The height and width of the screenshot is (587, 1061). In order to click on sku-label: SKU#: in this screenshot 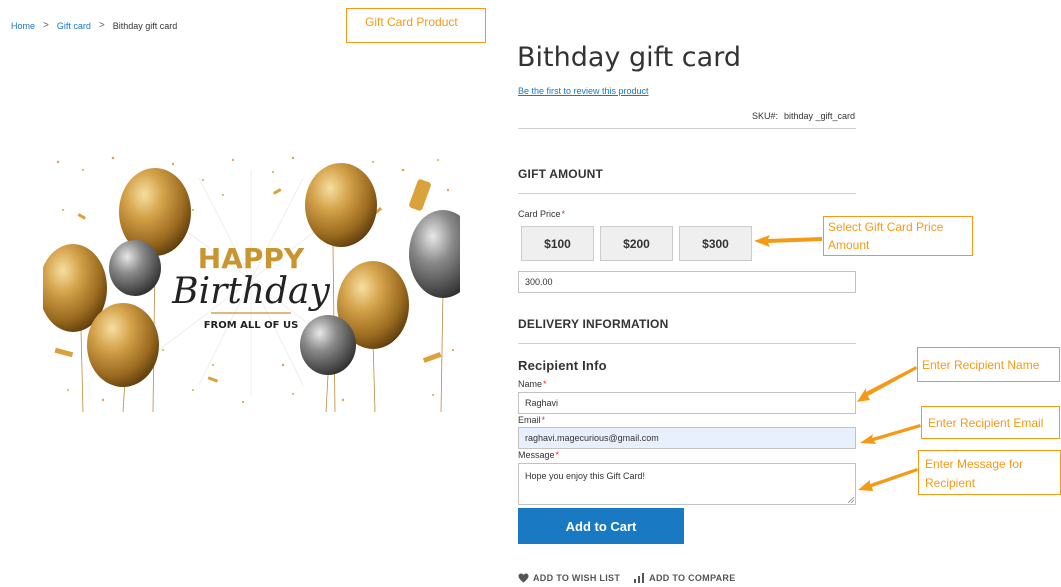, I will do `click(764, 116)`.